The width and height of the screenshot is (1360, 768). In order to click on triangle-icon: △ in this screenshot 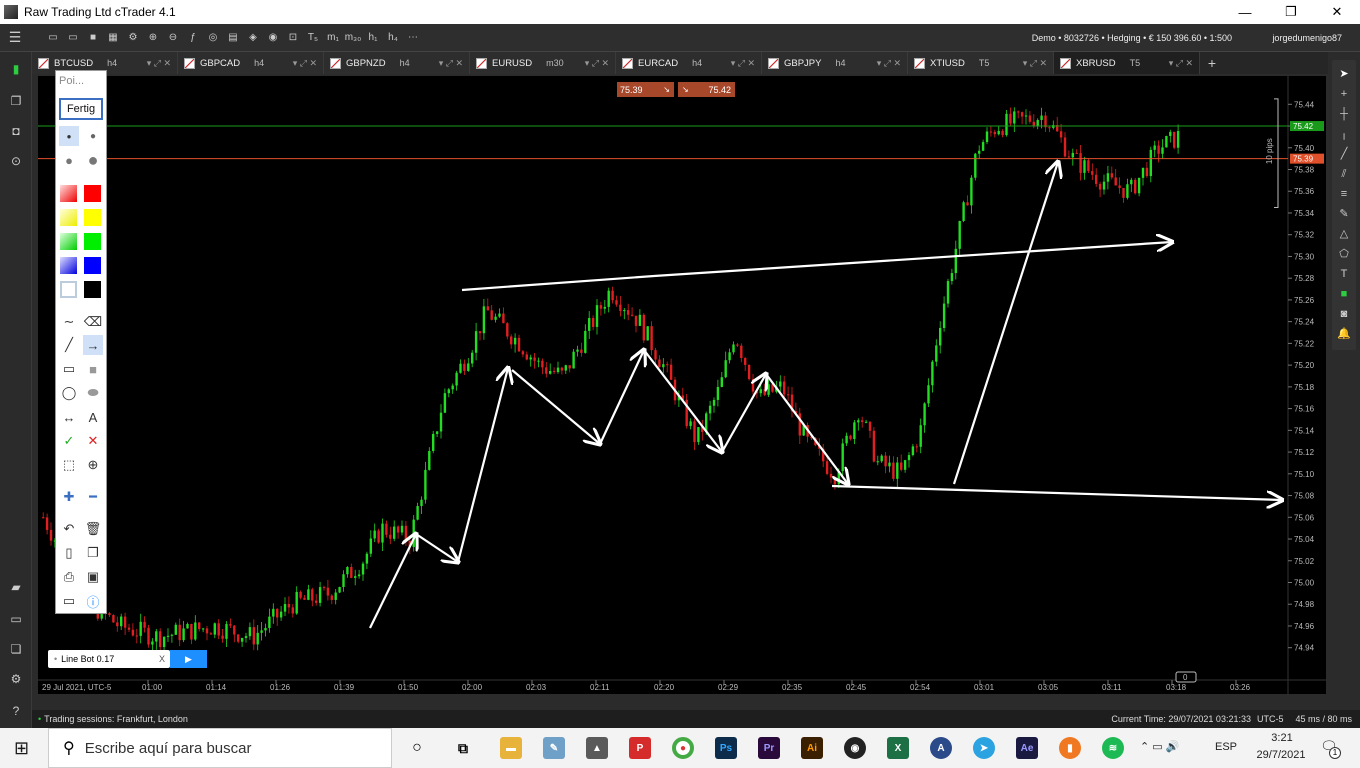, I will do `click(1344, 234)`.